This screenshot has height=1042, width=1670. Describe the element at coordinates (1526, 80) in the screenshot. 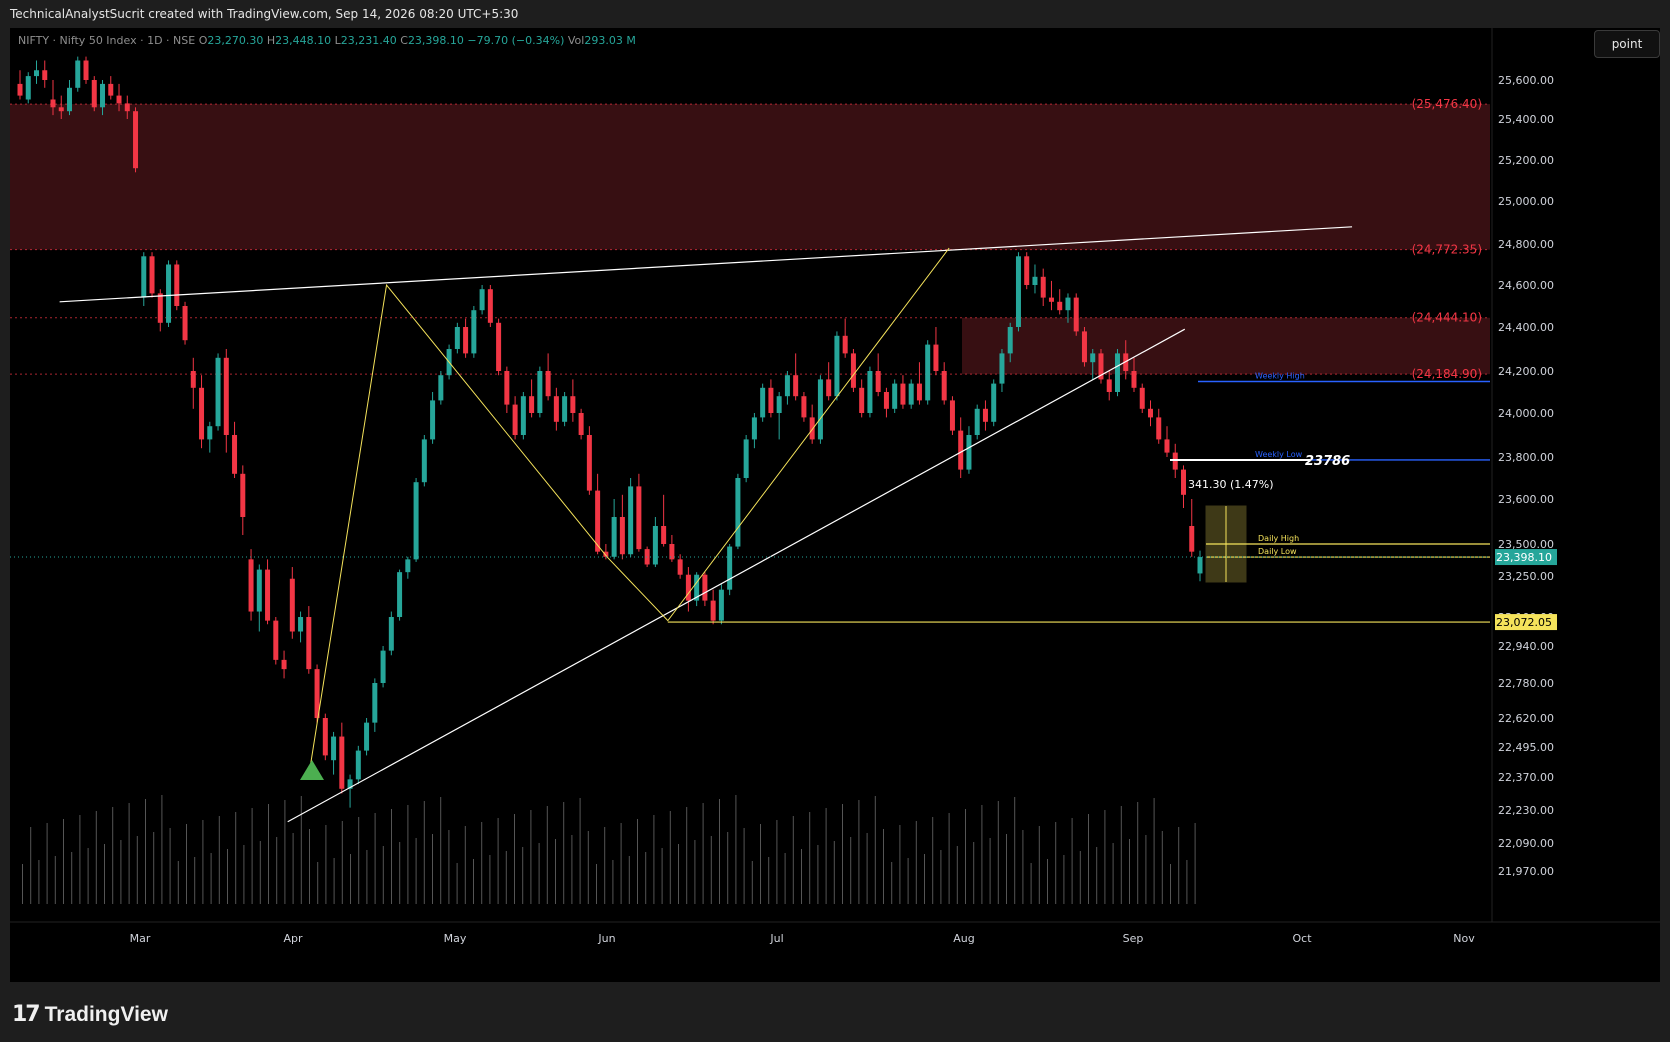

I see `y-tick-label: 25,600.00` at that location.